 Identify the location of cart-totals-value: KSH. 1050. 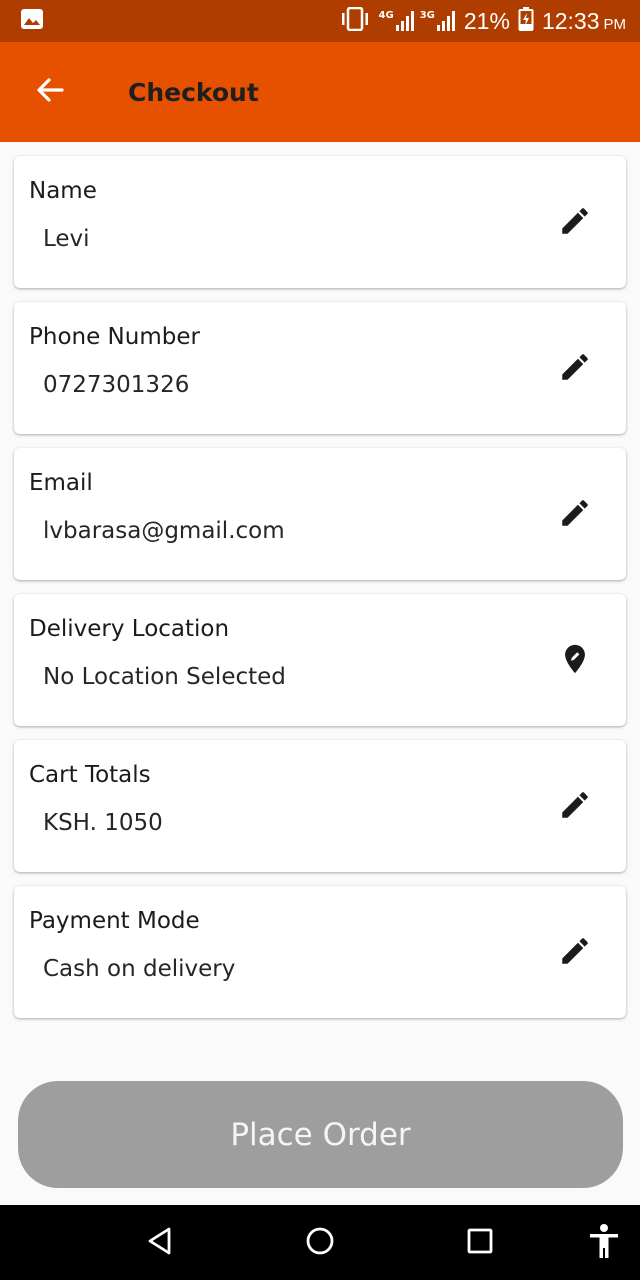
(103, 823).